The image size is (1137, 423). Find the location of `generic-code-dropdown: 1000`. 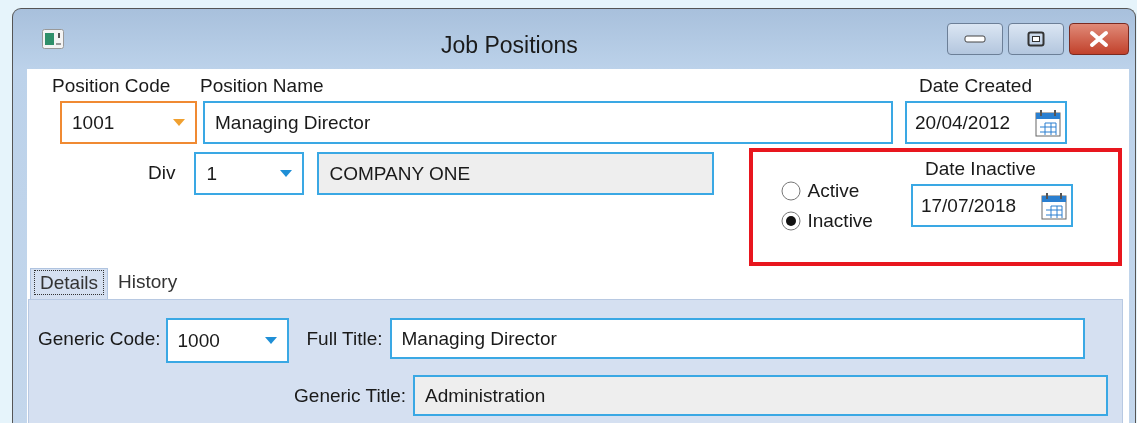

generic-code-dropdown: 1000 is located at coordinates (227, 340).